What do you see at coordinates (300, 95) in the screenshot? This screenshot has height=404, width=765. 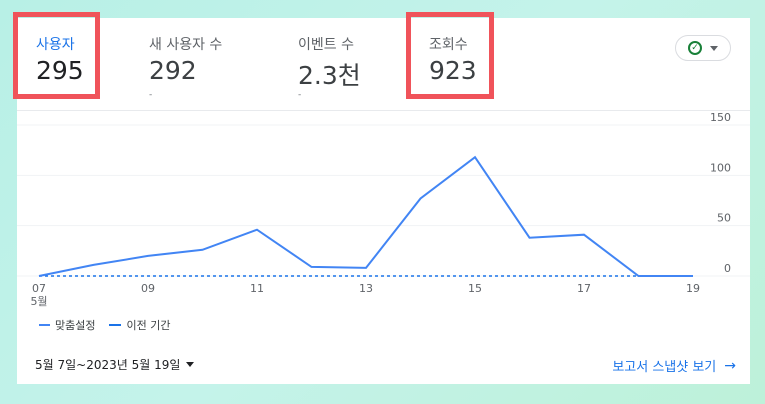 I see `metric-events-sub: -` at bounding box center [300, 95].